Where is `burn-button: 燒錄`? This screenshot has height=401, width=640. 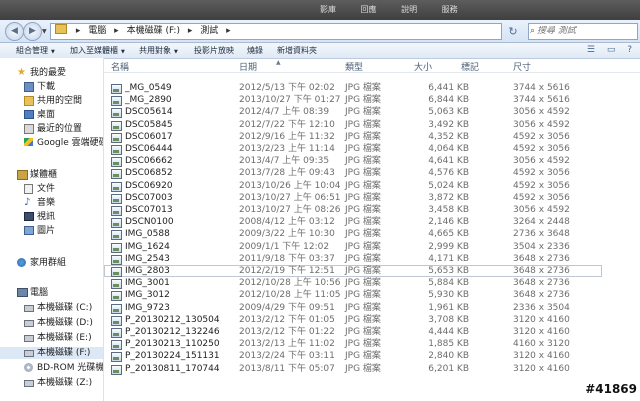
burn-button: 燒錄 is located at coordinates (255, 50).